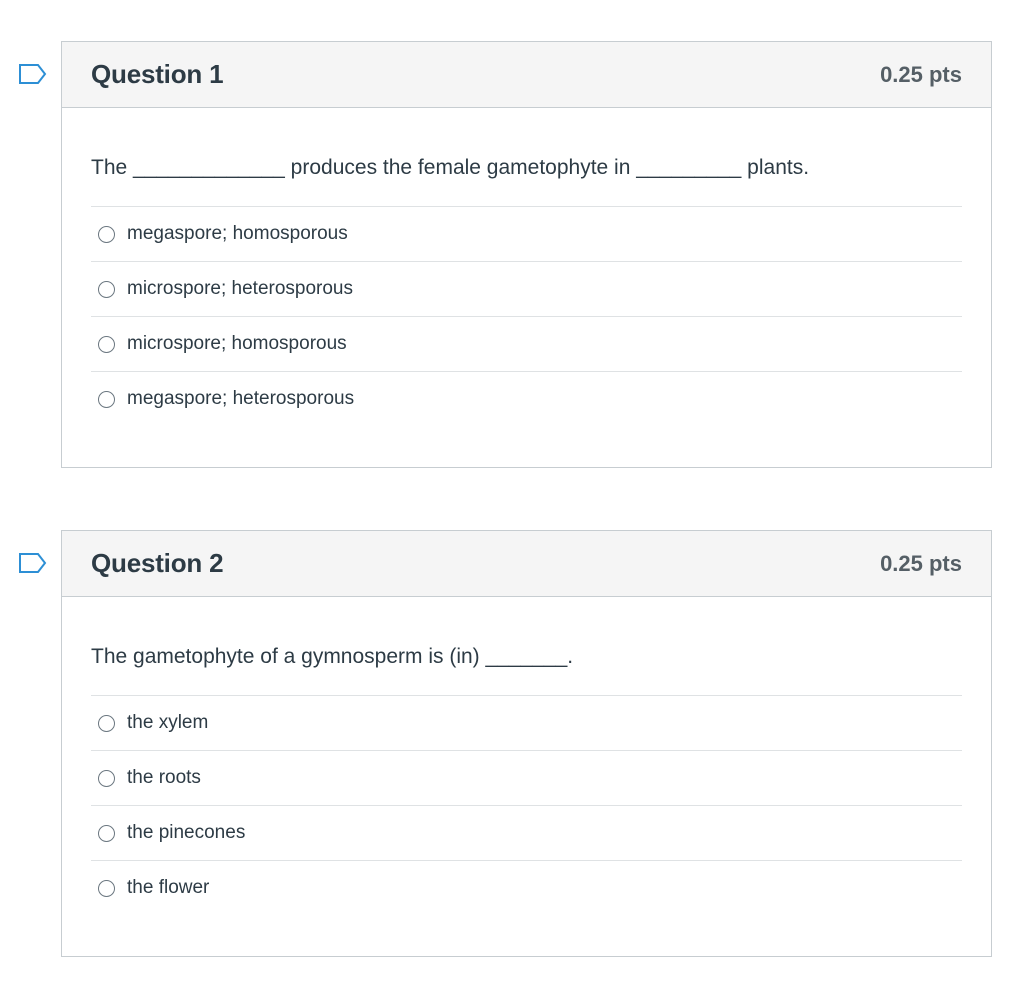 This screenshot has width=1024, height=999. What do you see at coordinates (164, 777) in the screenshot?
I see `answer-label: the roots` at bounding box center [164, 777].